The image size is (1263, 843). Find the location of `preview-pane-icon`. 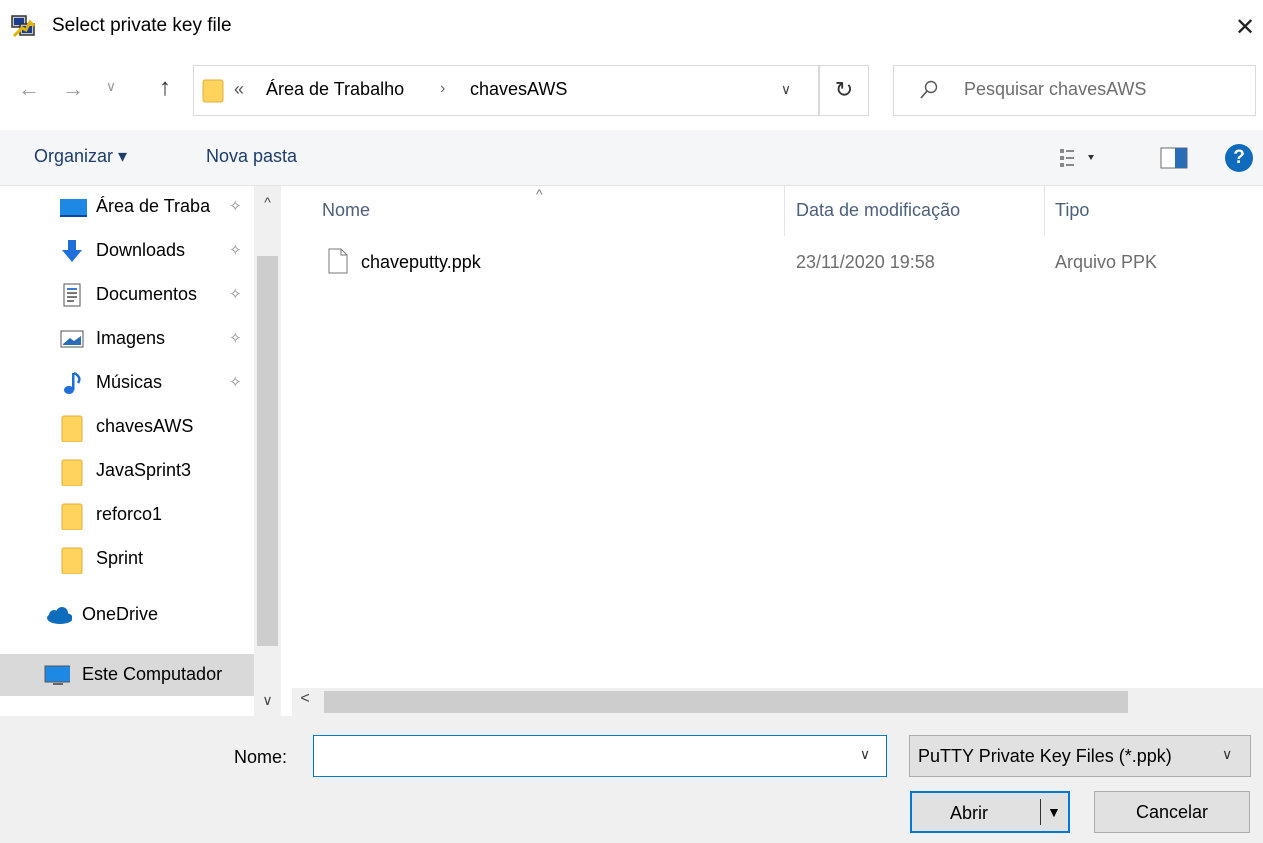

preview-pane-icon is located at coordinates (1174, 158).